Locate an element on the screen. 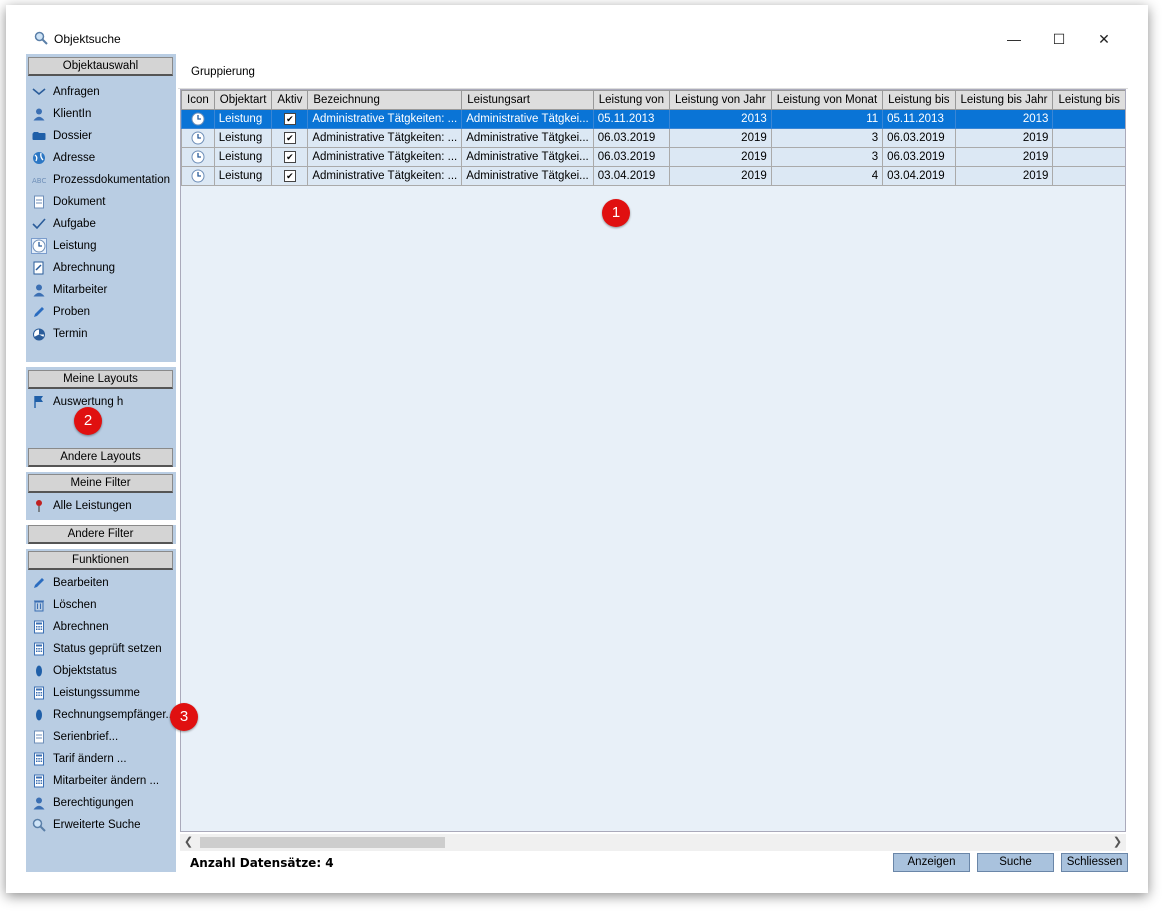  search-icon is located at coordinates (41, 38).